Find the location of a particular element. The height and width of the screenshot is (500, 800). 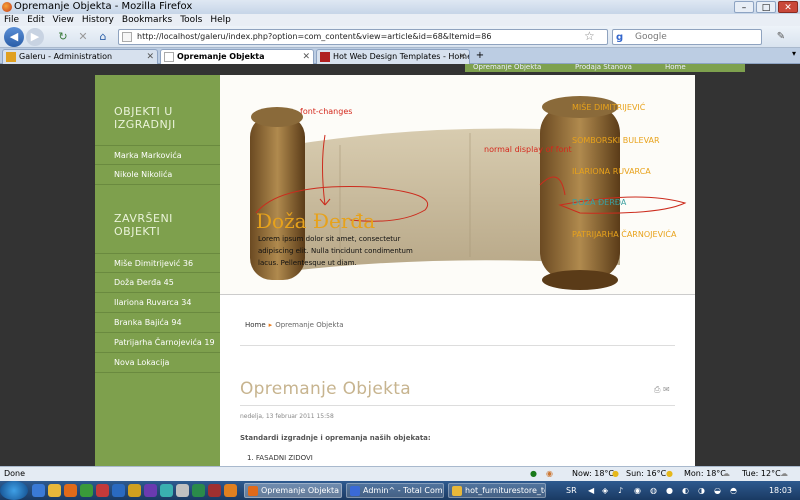

home-icon: ⌂ is located at coordinates (103, 37).